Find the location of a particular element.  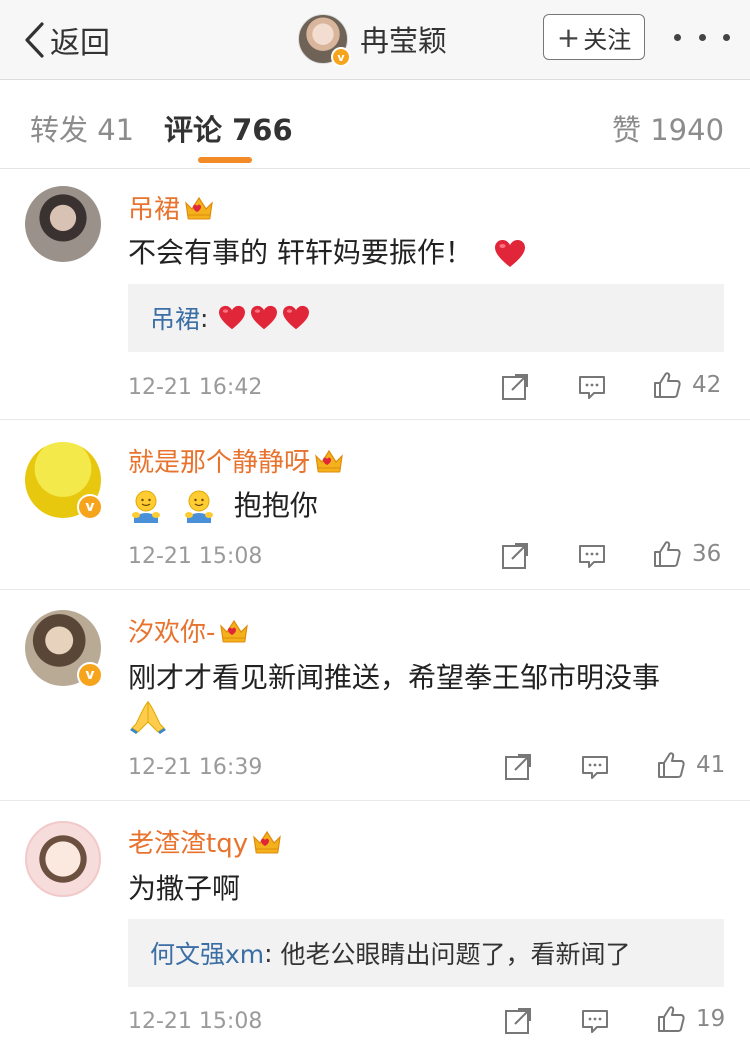

comment-username: 就是那个静静呀 is located at coordinates (219, 460).